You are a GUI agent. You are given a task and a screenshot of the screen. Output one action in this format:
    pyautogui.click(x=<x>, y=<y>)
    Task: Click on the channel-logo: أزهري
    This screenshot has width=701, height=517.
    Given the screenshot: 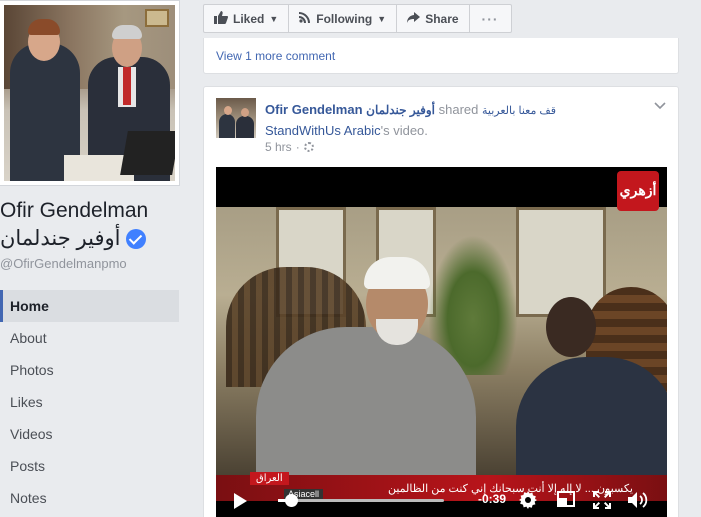 What is the action you would take?
    pyautogui.click(x=638, y=191)
    